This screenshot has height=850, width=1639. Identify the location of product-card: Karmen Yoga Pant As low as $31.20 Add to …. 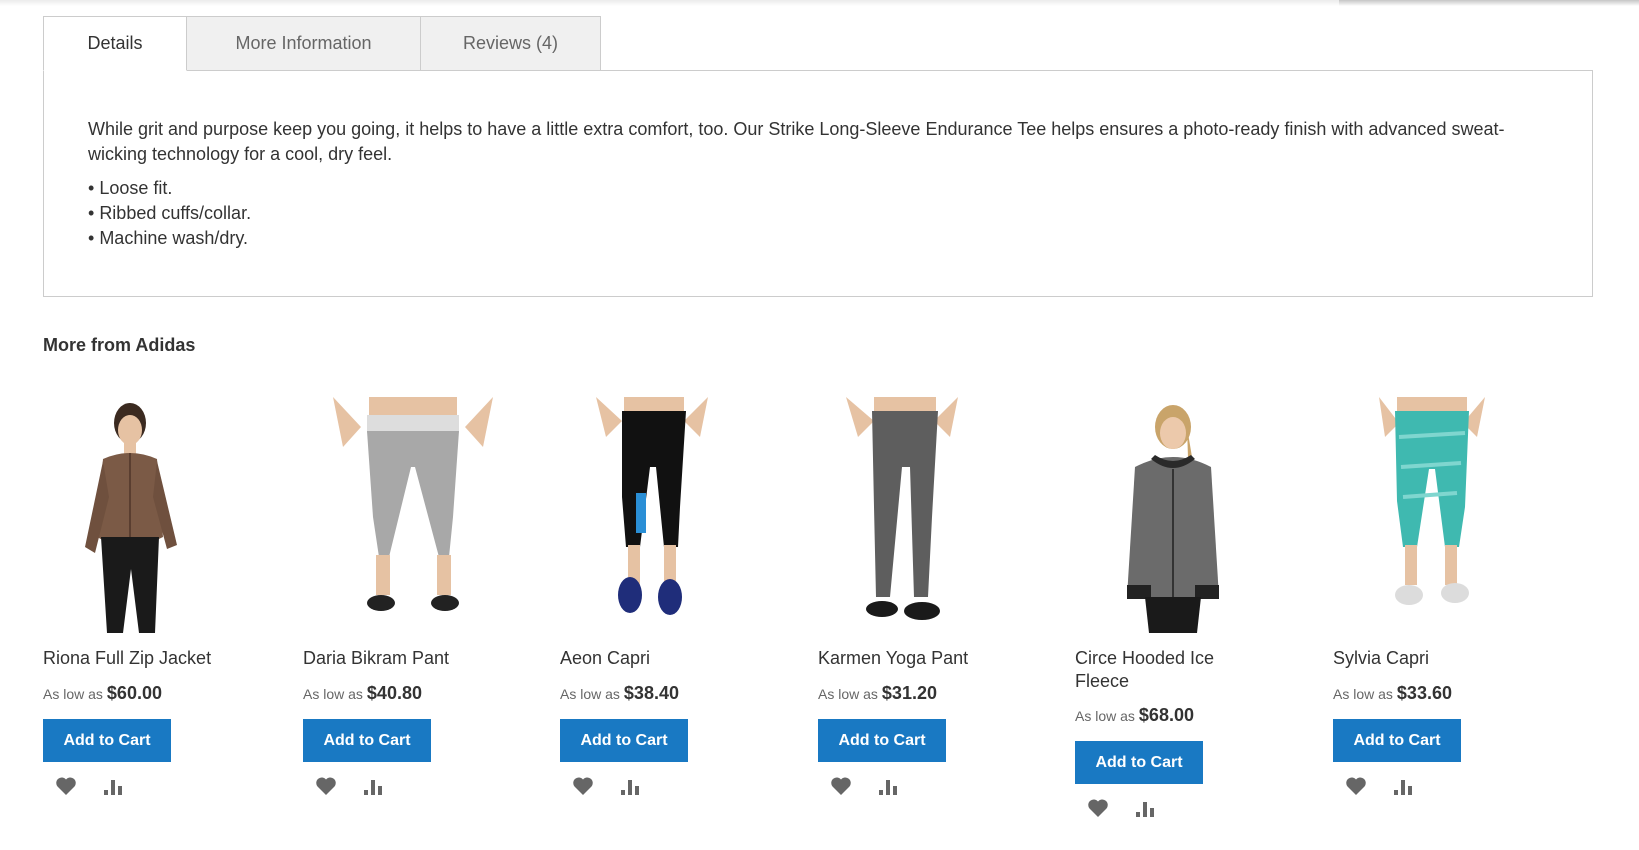
(928, 596).